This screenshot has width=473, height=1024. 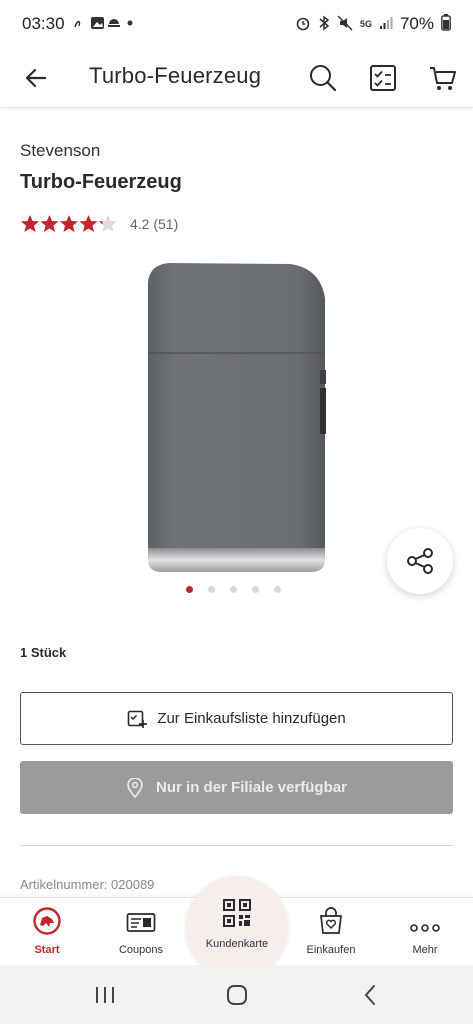 I want to click on home-icon, so click(x=237, y=995).